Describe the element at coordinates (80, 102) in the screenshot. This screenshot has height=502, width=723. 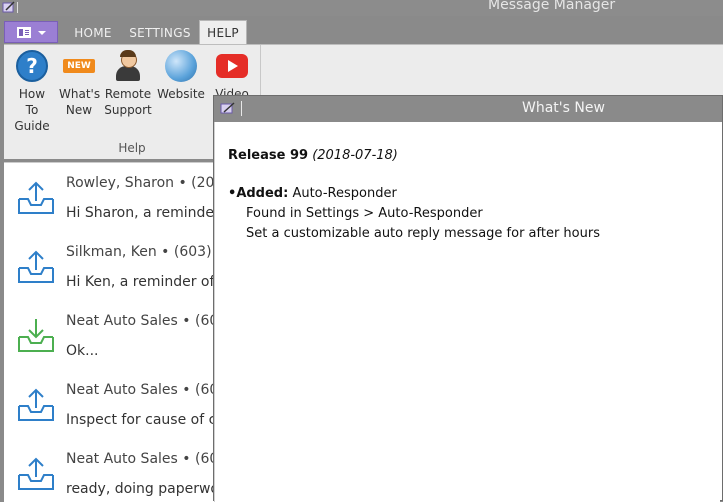
I see `whats-new-label: What's New` at that location.